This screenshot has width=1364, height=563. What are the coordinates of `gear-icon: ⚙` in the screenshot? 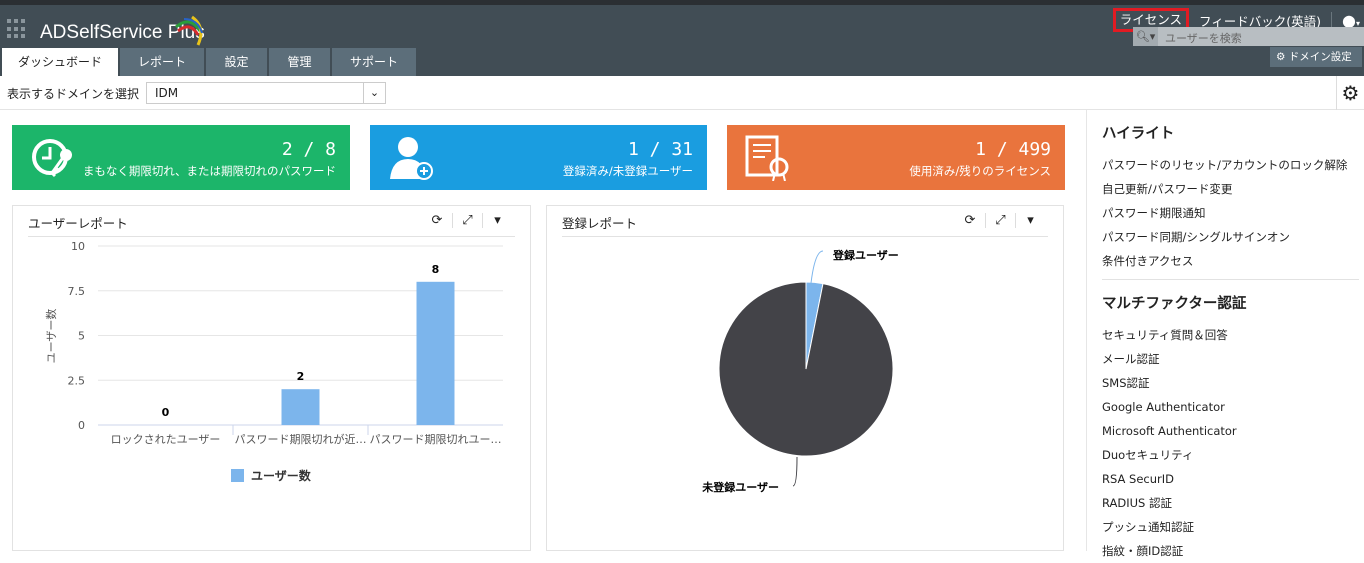 It's located at (1281, 57).